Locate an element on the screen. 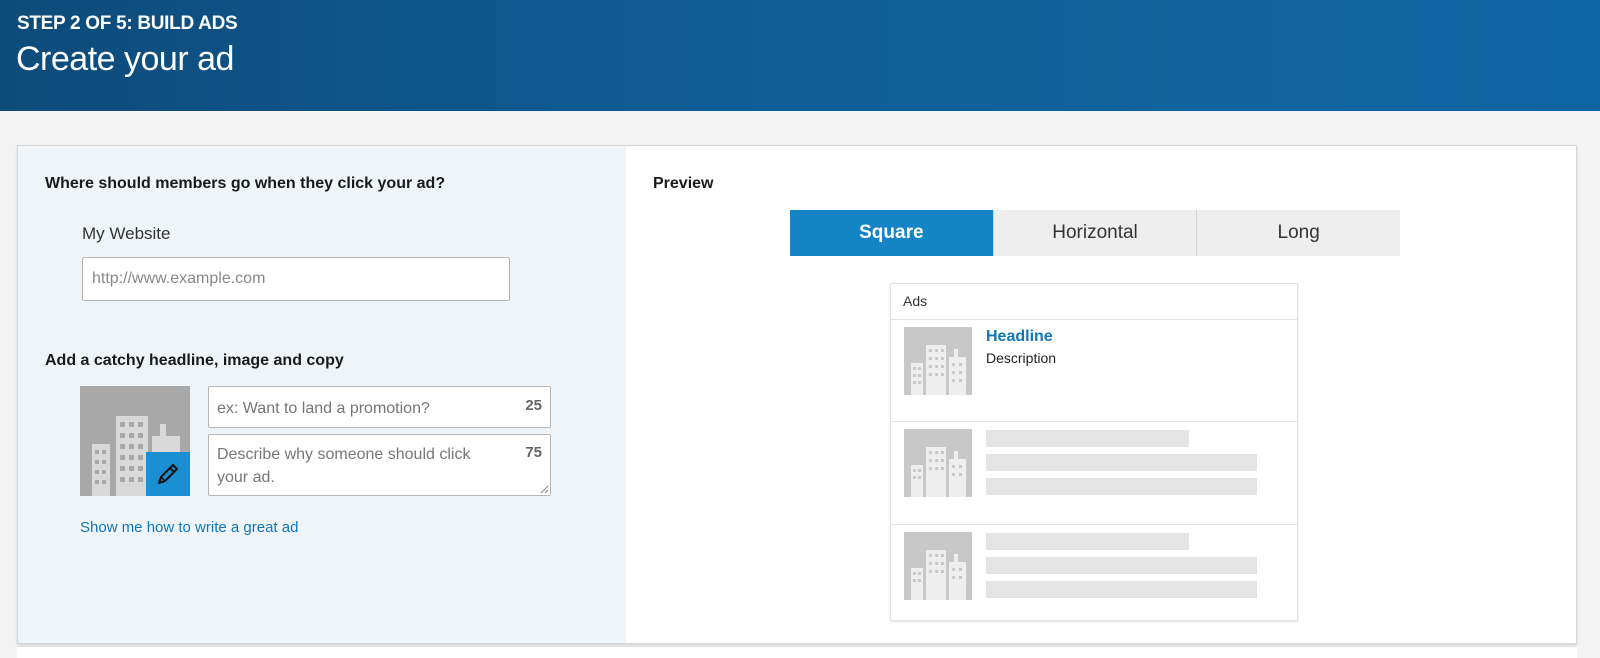 Image resolution: width=1600 pixels, height=658 pixels. headline-char-count: 25 is located at coordinates (533, 405).